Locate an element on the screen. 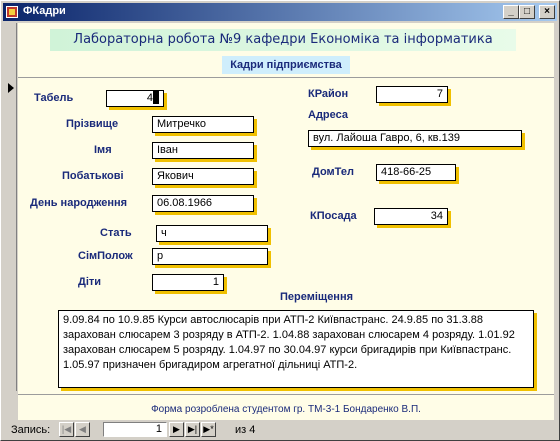 The width and height of the screenshot is (560, 441). record-label: Запись: is located at coordinates (31, 430).